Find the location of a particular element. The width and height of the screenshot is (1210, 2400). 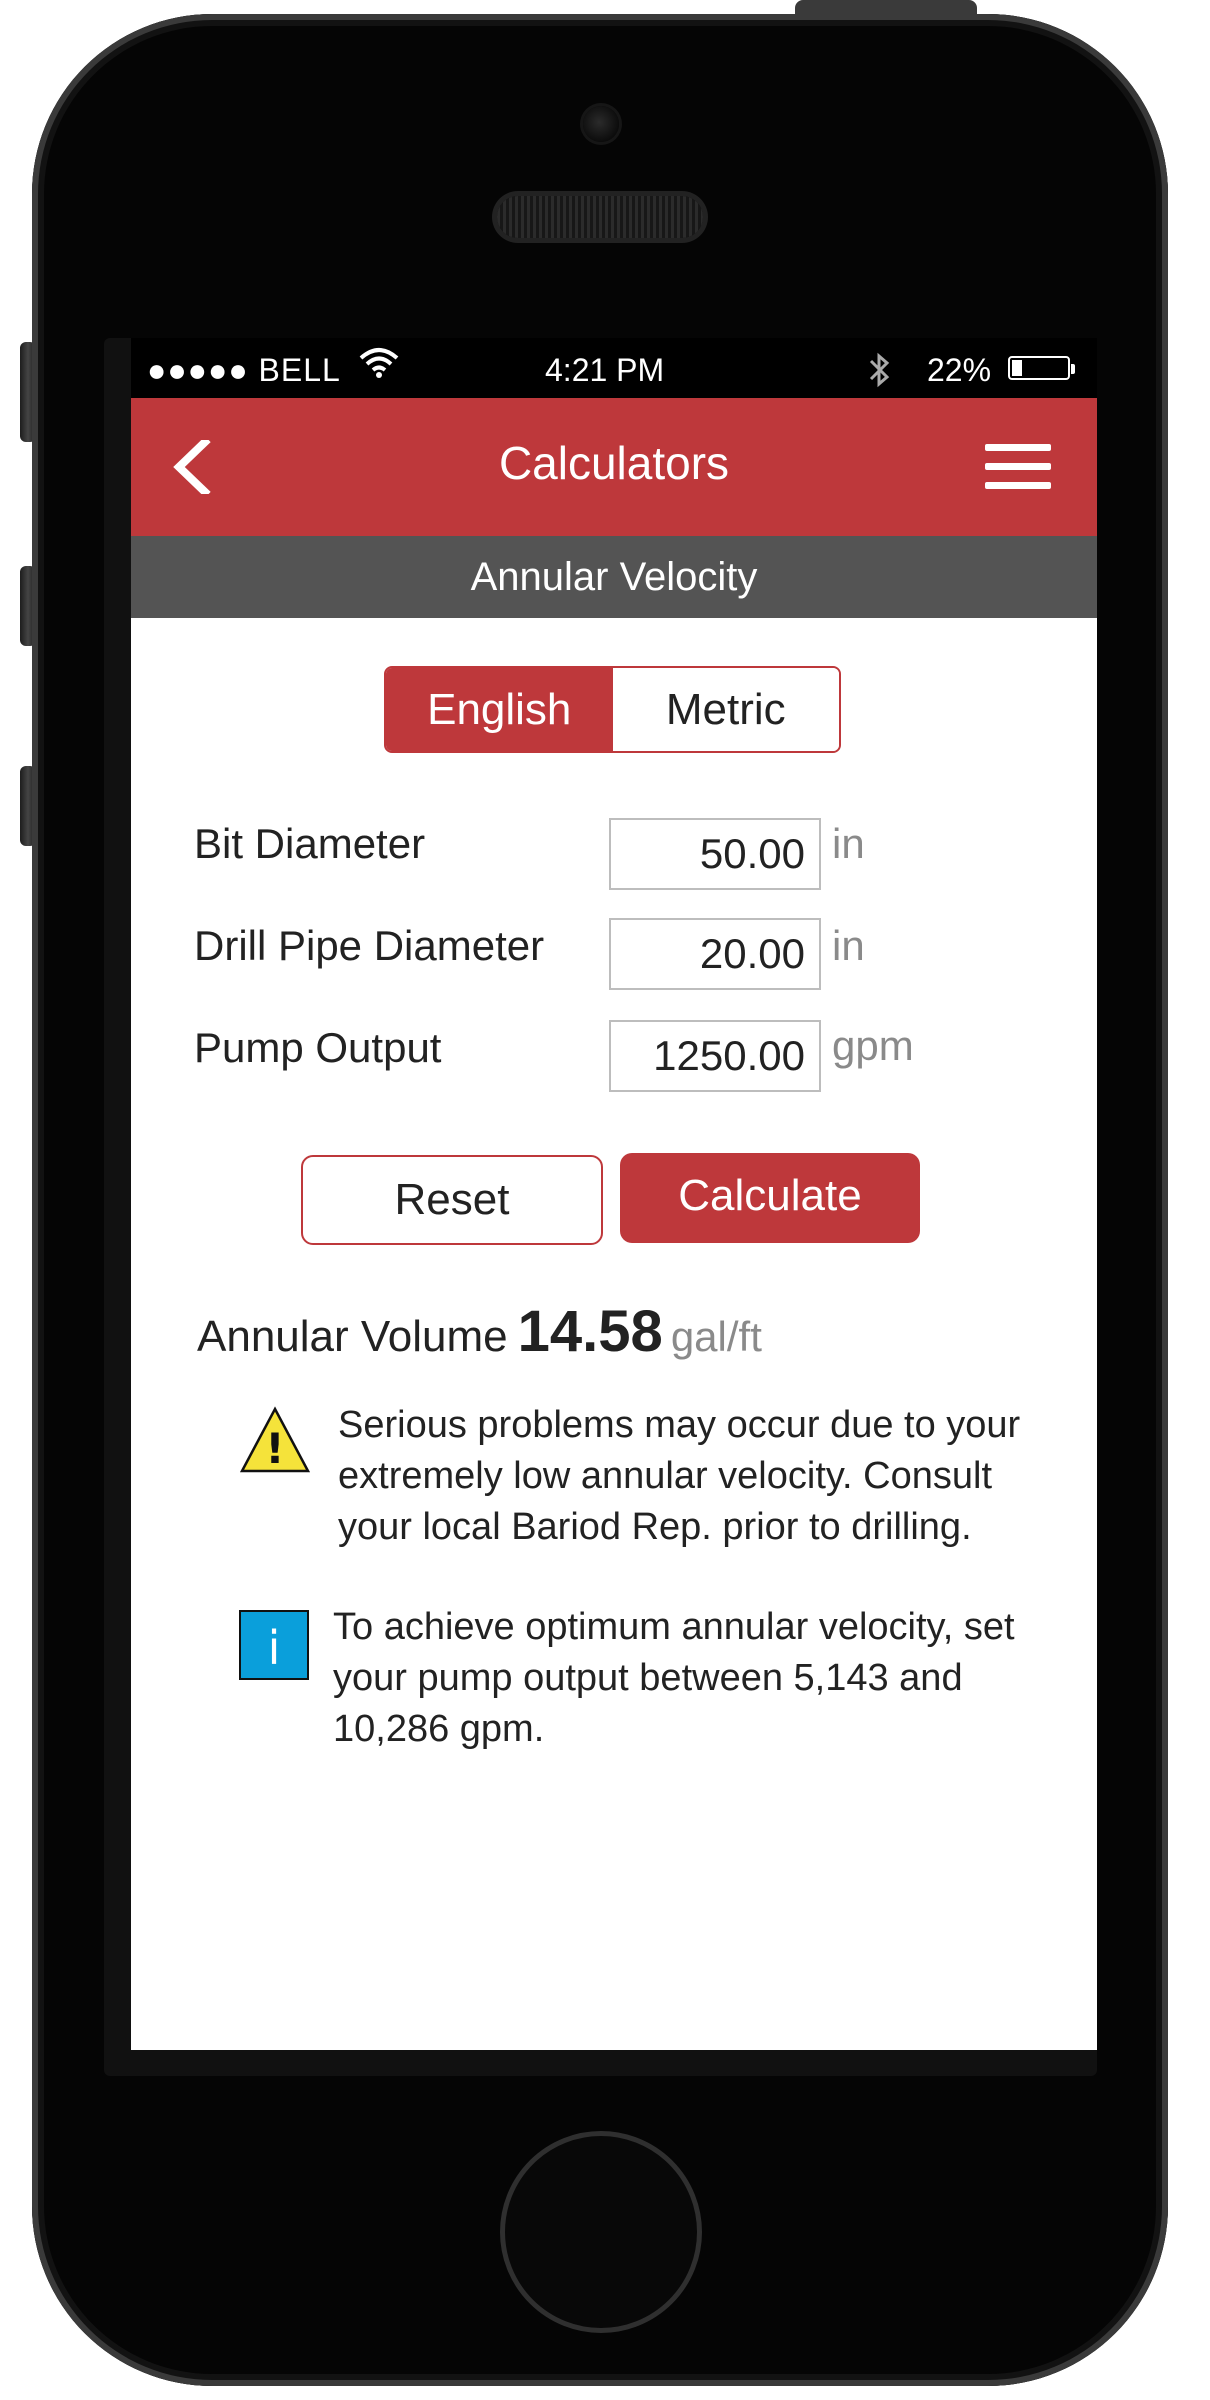

home-button is located at coordinates (601, 2232).